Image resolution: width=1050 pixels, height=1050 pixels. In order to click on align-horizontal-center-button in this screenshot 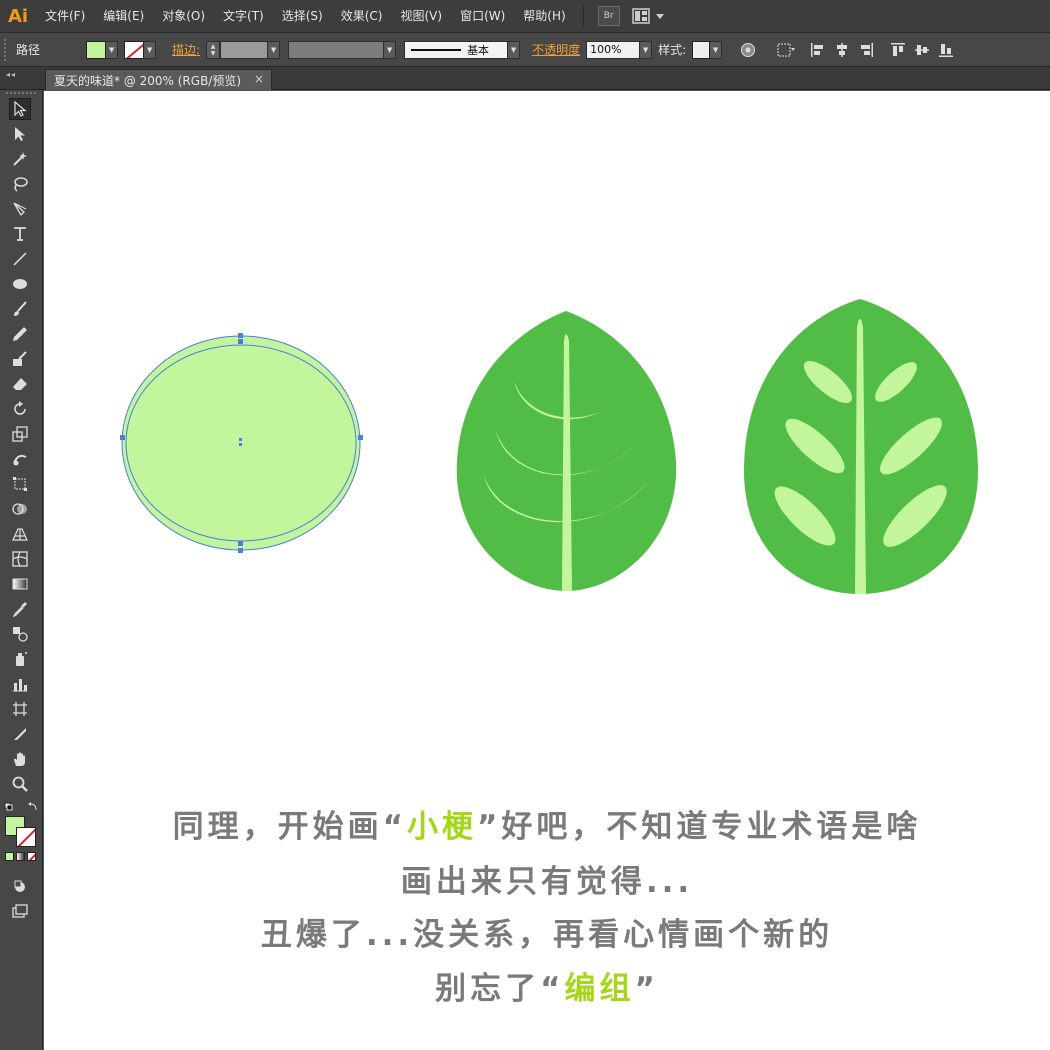, I will do `click(842, 50)`.